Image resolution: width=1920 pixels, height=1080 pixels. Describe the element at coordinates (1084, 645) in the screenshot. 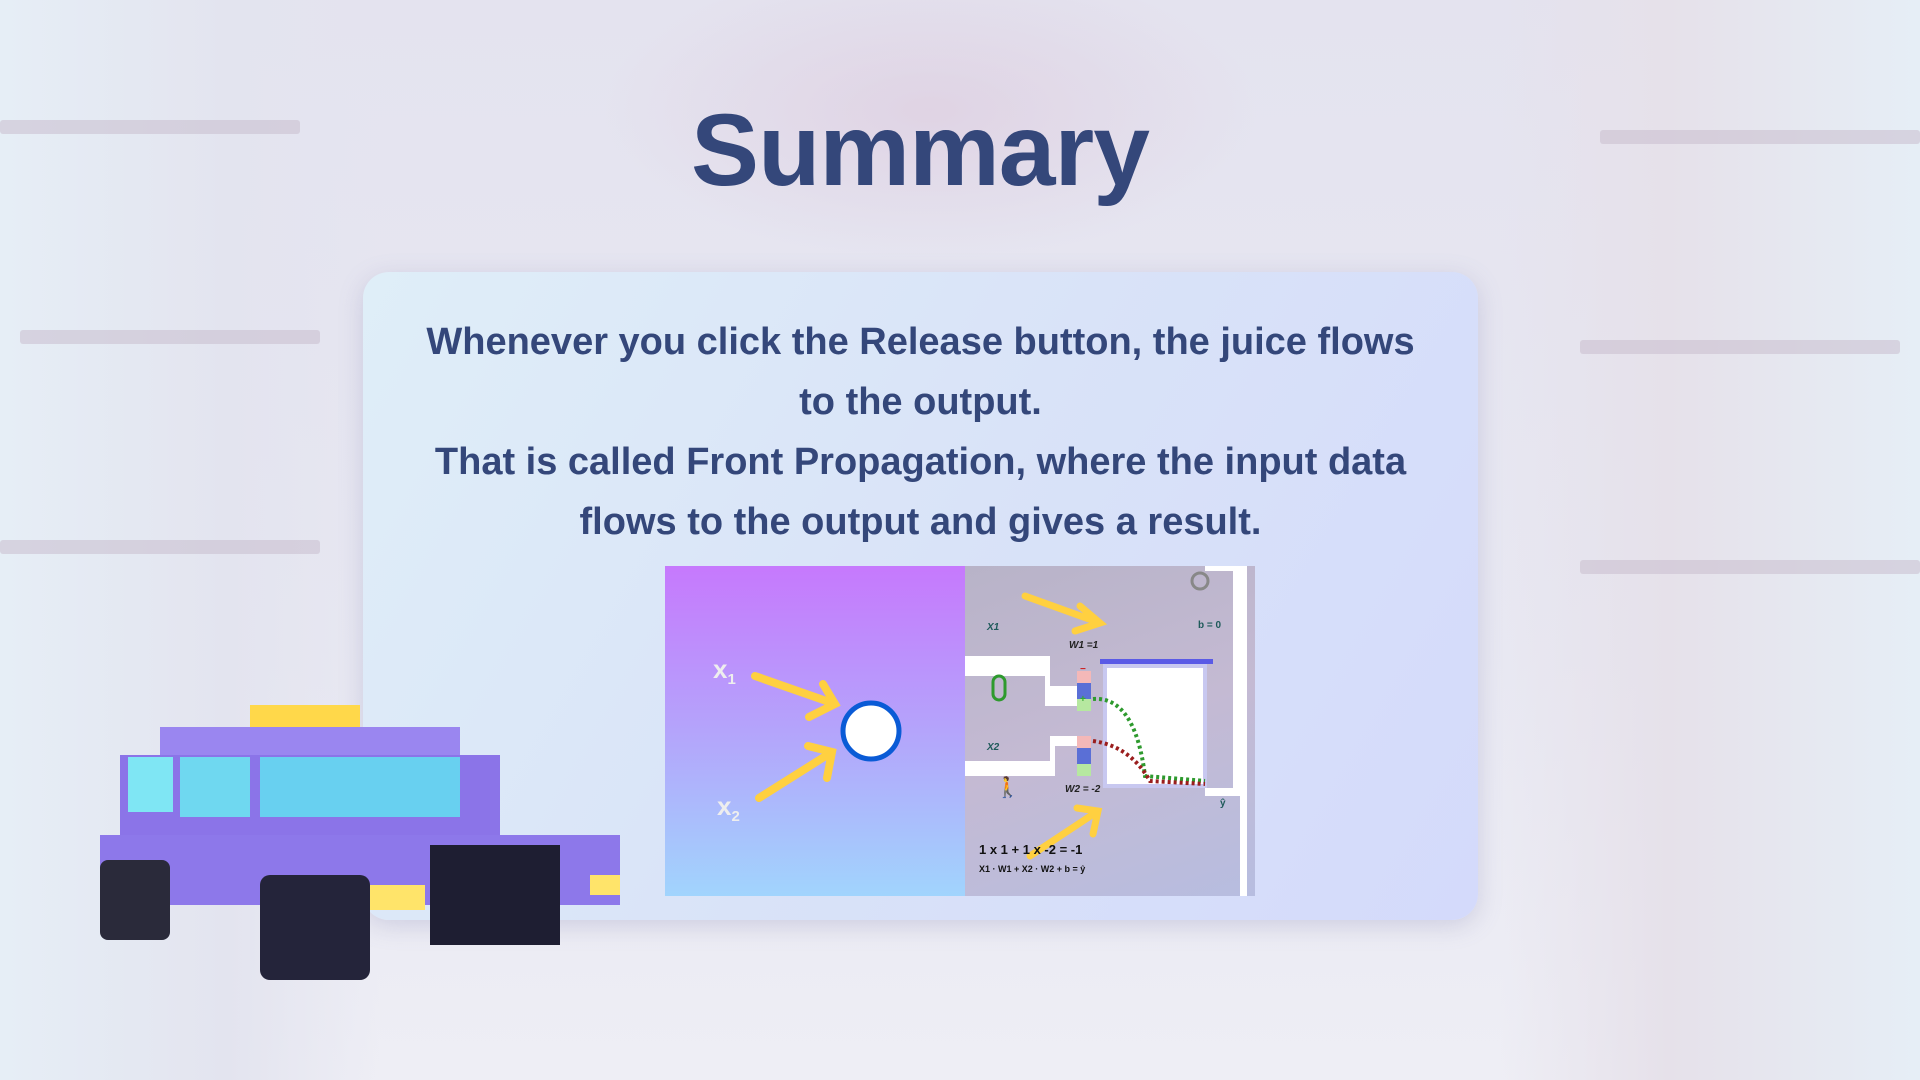

I see `w1-label: W1 =1` at that location.